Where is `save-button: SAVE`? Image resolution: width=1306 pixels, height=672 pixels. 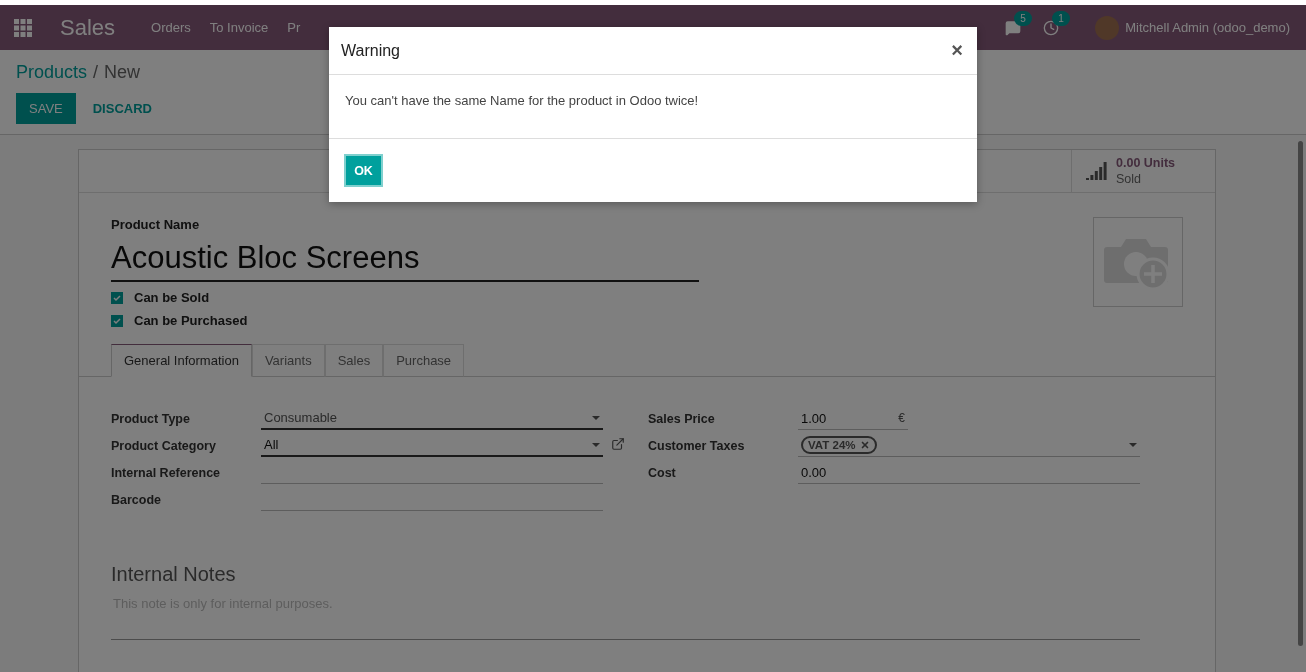
save-button: SAVE is located at coordinates (46, 108).